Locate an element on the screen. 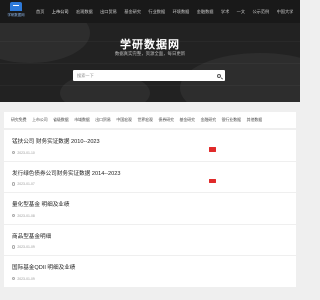  logo-text: 学研数据网 is located at coordinates (16, 15).